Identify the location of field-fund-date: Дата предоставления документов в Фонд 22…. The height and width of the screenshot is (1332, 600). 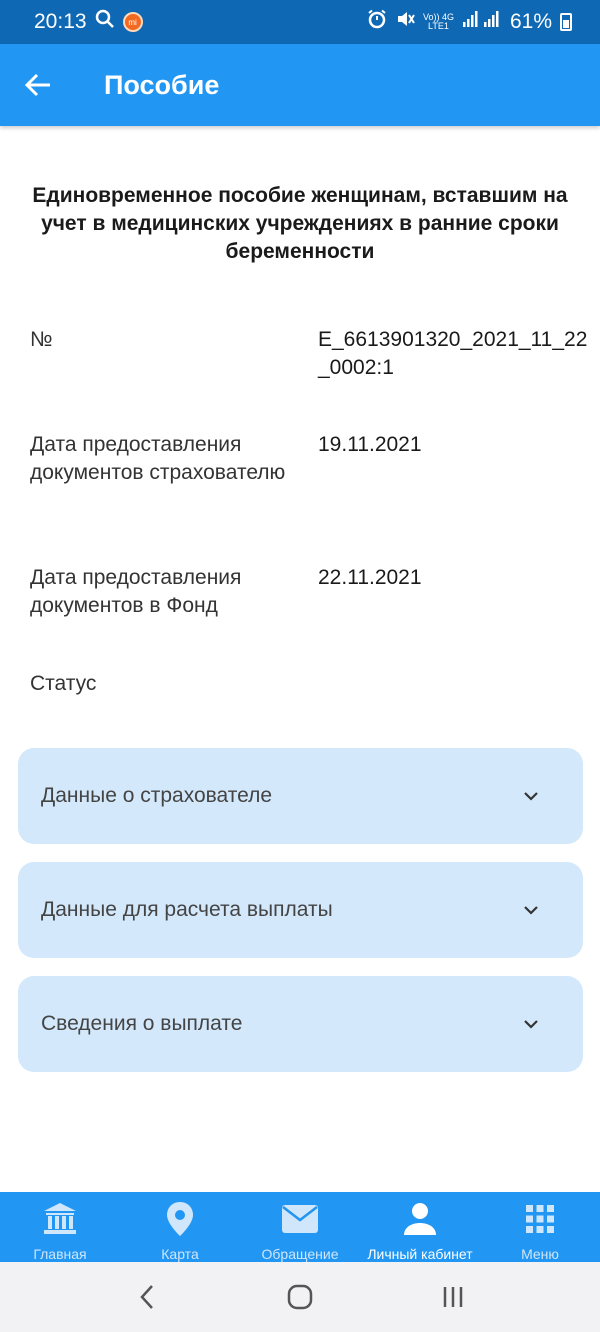
(310, 592).